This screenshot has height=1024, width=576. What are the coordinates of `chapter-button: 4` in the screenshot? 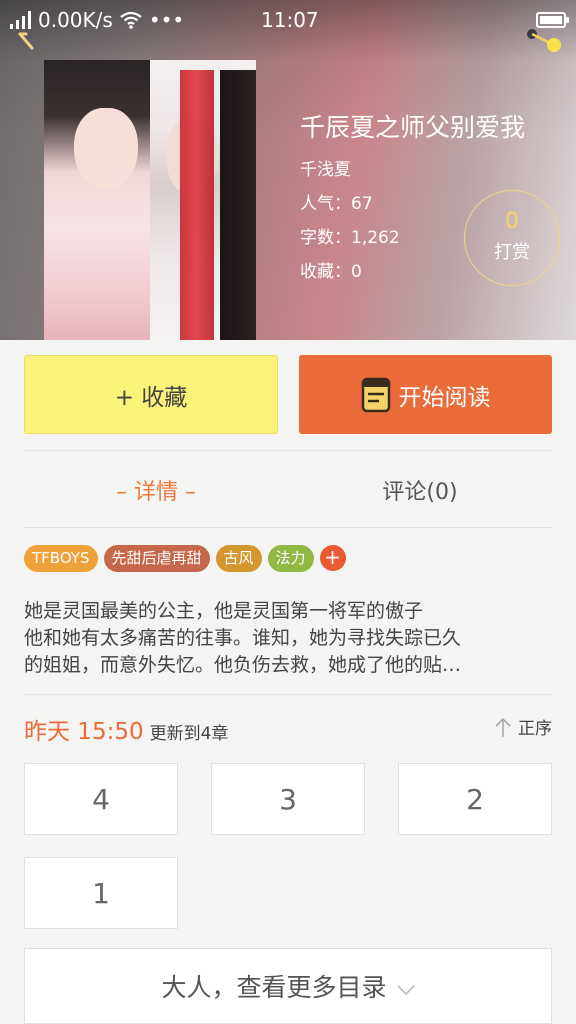 It's located at (101, 799).